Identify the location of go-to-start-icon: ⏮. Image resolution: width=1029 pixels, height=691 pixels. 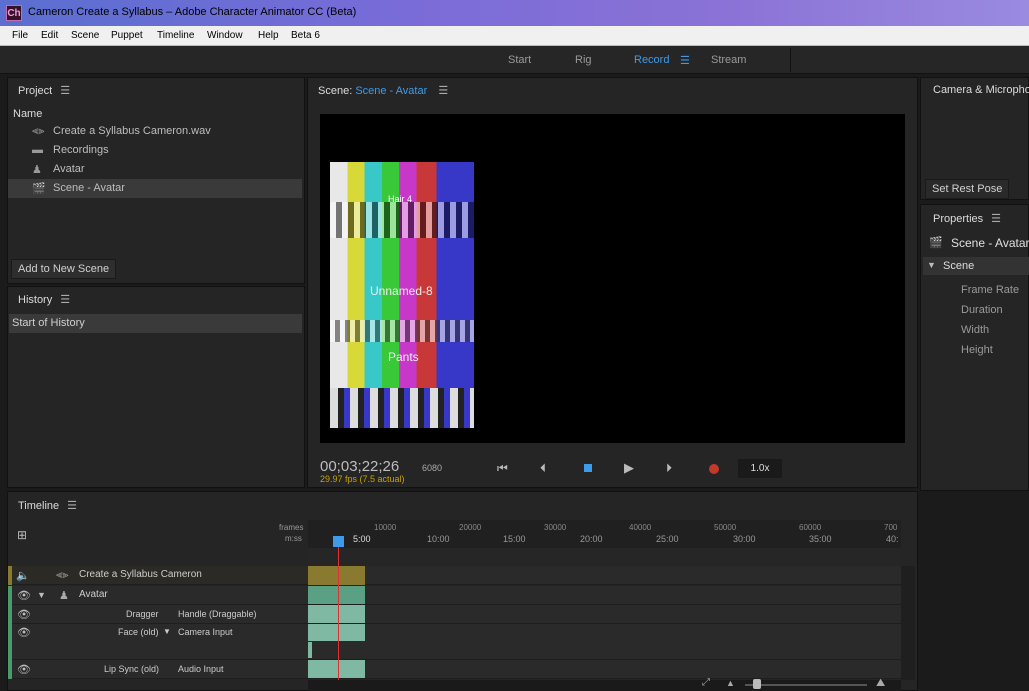
(502, 468).